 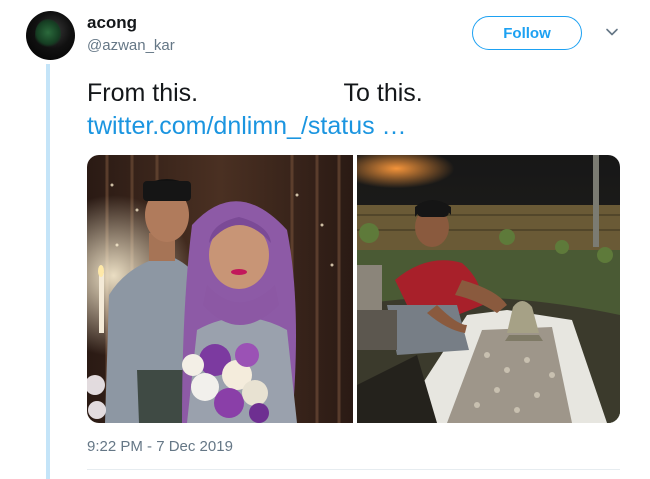 I want to click on user-handle: @azwan_kar, so click(x=131, y=45).